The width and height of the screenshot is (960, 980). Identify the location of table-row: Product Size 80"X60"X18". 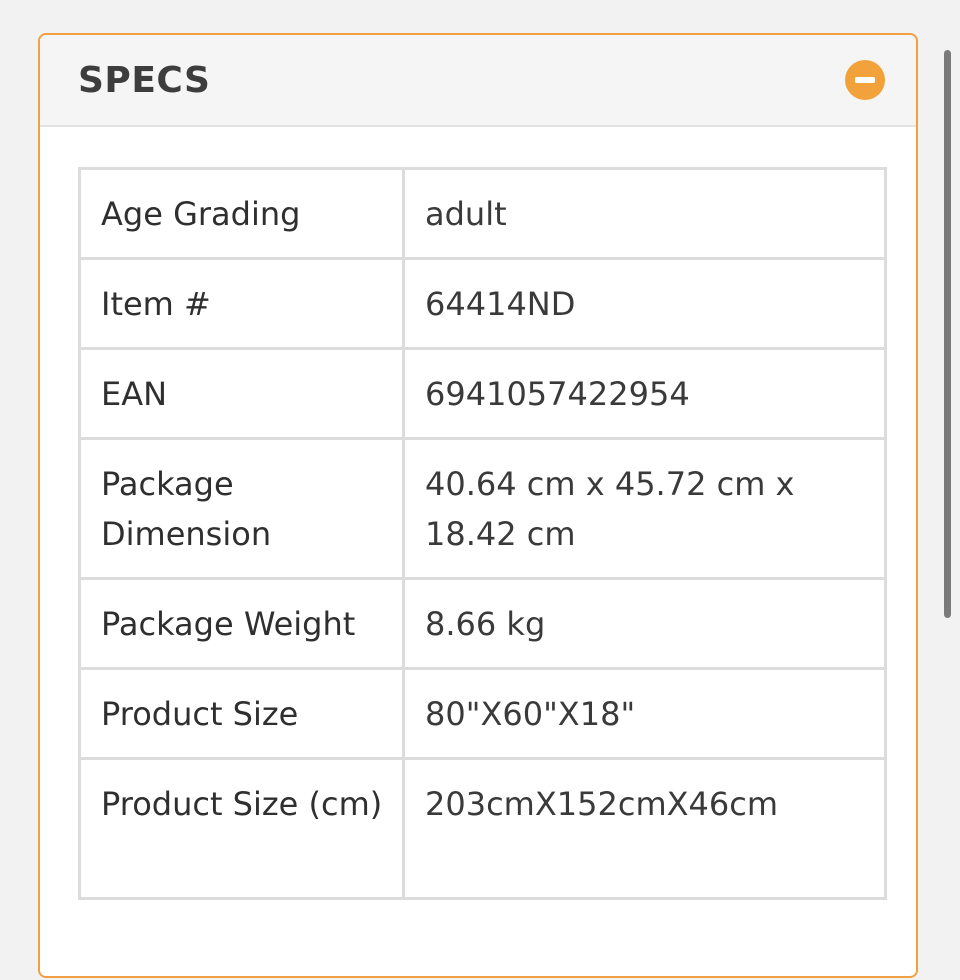
(482, 713).